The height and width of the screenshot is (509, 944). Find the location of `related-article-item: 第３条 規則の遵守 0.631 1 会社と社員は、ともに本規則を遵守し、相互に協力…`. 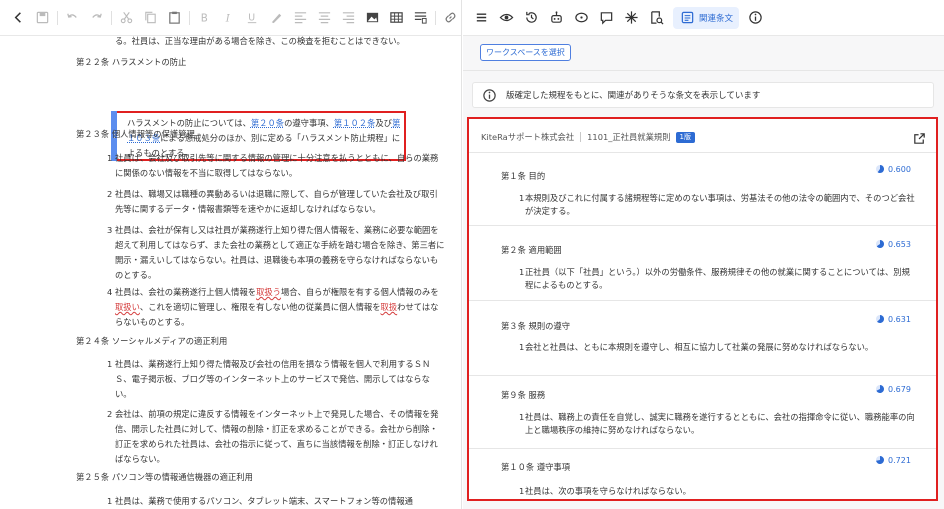

related-article-item: 第３条 規則の遵守 0.631 1 会社と社員は、ともに本規則を遵守し、相互に協力… is located at coordinates (702, 338).